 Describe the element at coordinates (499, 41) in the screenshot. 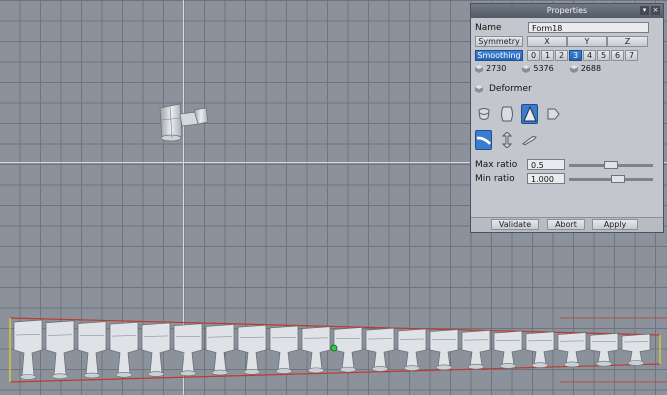

I see `symmetry-button: Symmetry` at that location.